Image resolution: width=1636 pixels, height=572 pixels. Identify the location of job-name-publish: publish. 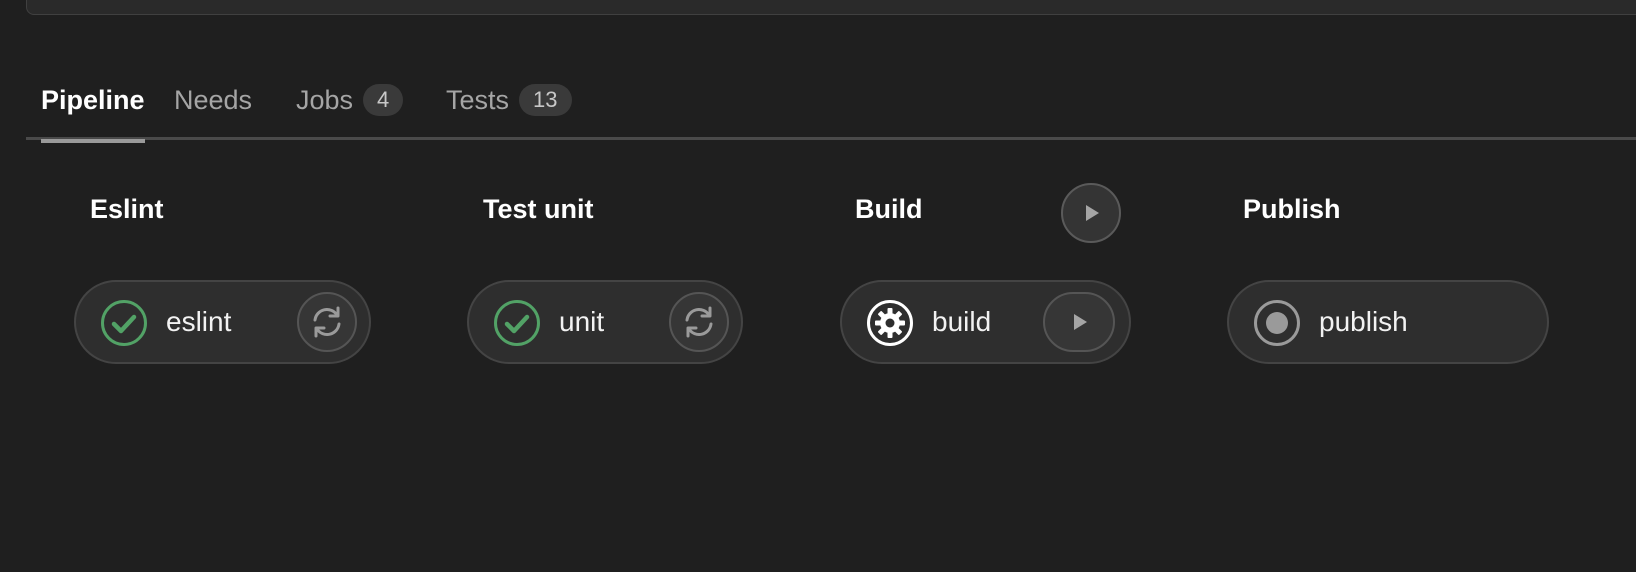
(1363, 321).